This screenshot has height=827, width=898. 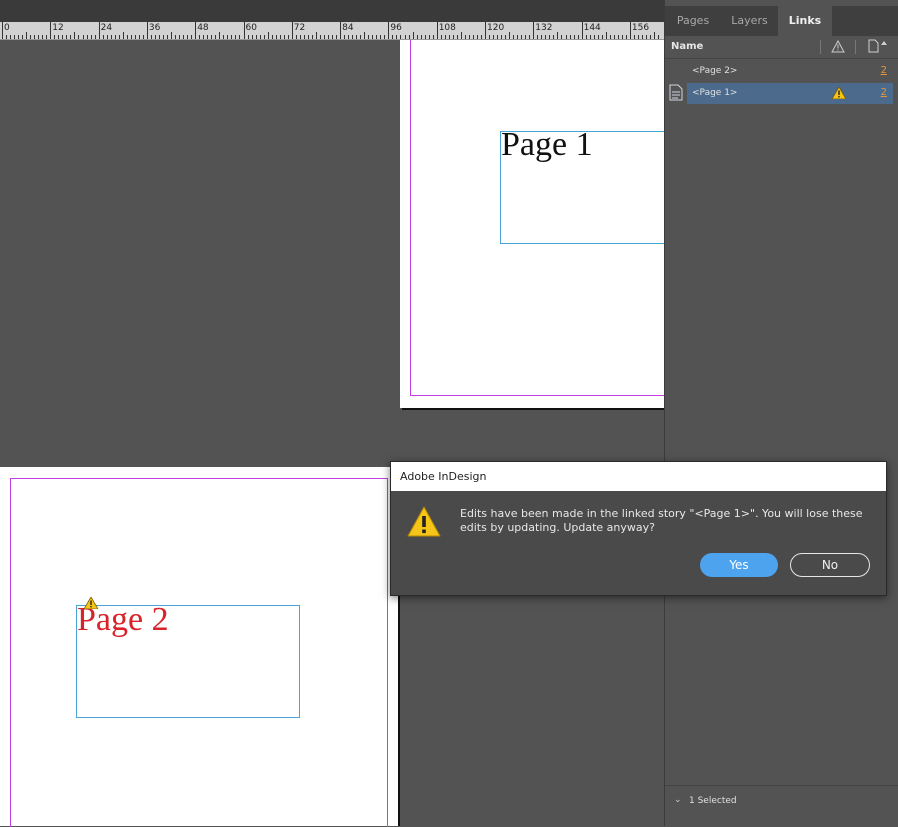 What do you see at coordinates (838, 46) in the screenshot?
I see `status-column-warning-icon` at bounding box center [838, 46].